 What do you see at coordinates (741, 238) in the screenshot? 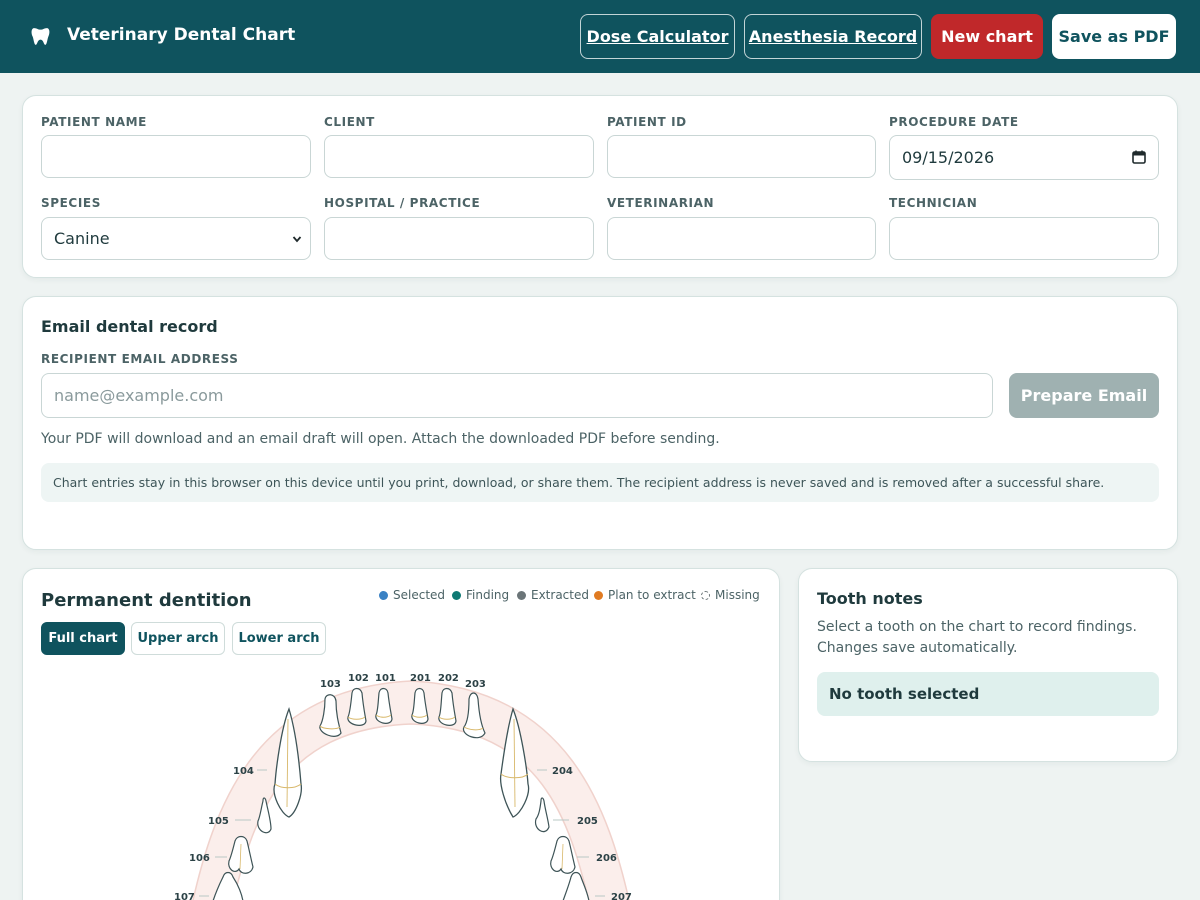
I see `veterinarian-input` at bounding box center [741, 238].